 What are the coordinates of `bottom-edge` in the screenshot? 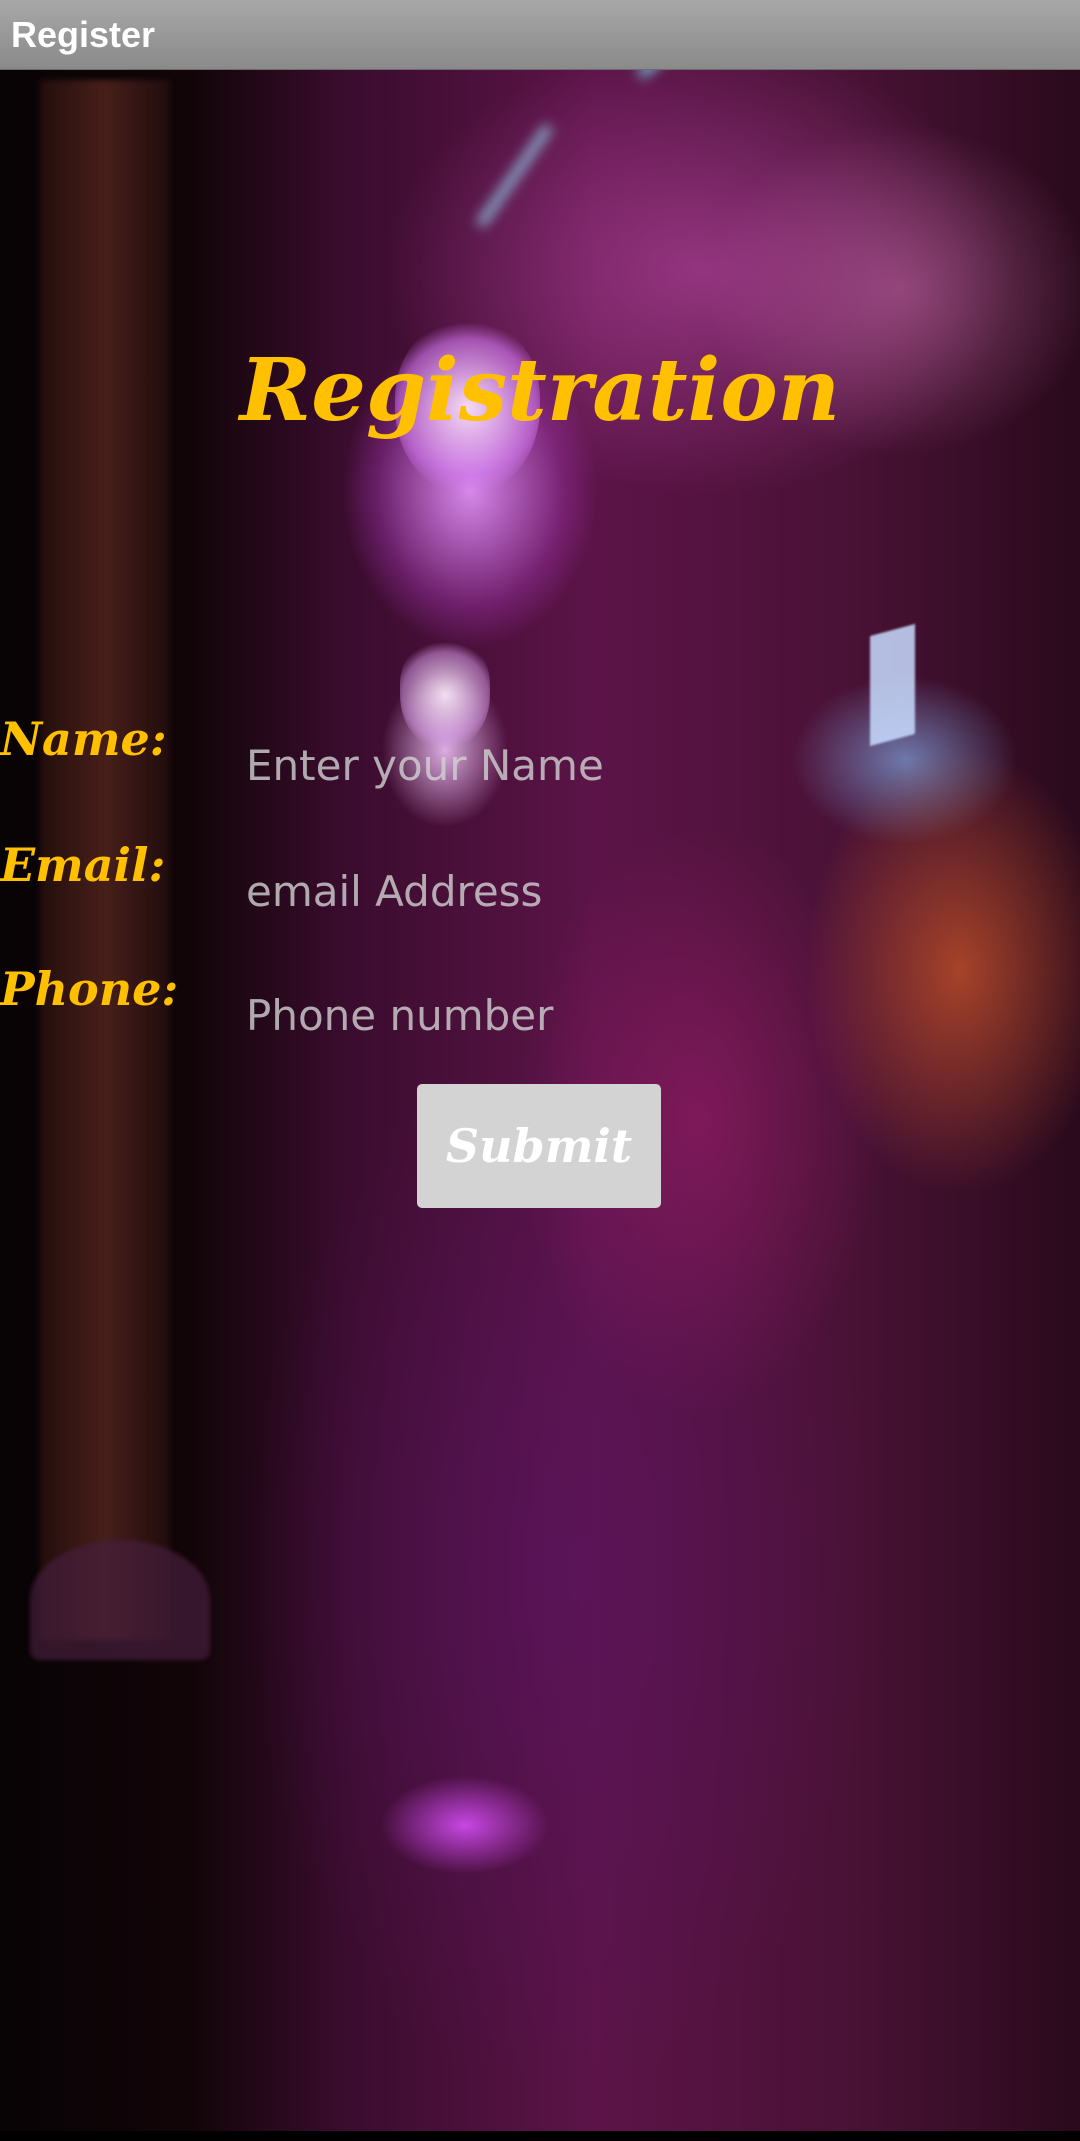 It's located at (540, 2136).